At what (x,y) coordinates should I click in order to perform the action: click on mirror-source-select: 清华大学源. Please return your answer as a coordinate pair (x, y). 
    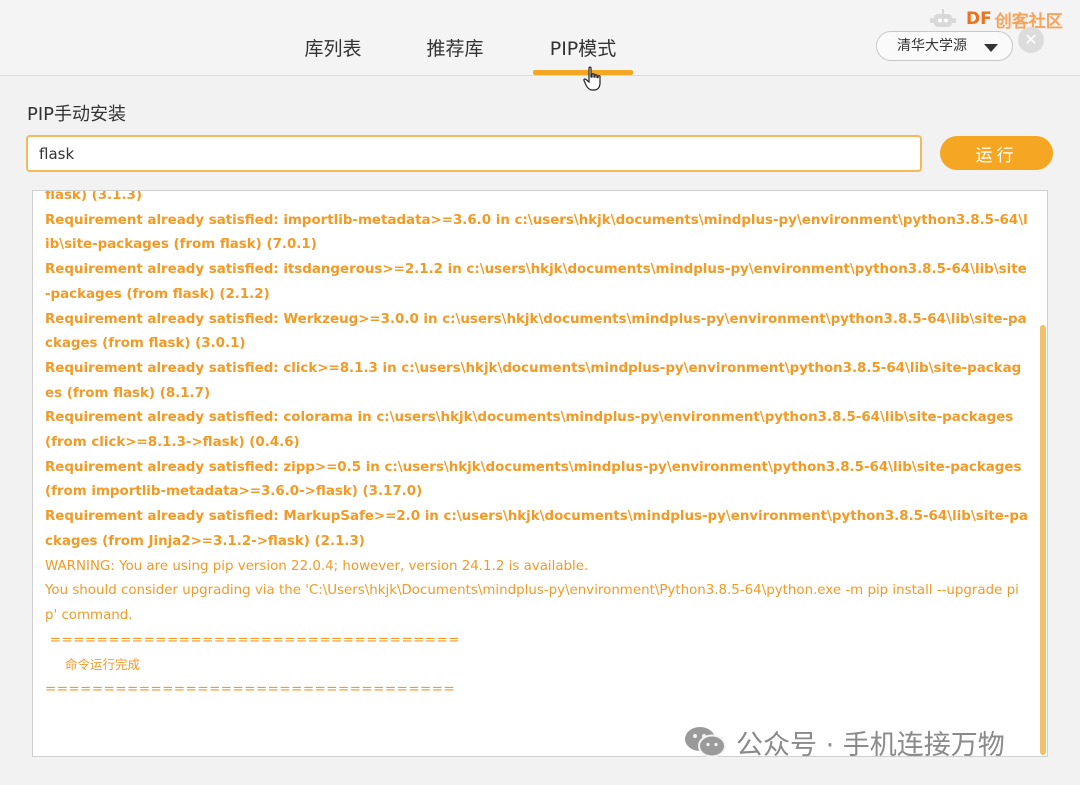
    Looking at the image, I should click on (944, 46).